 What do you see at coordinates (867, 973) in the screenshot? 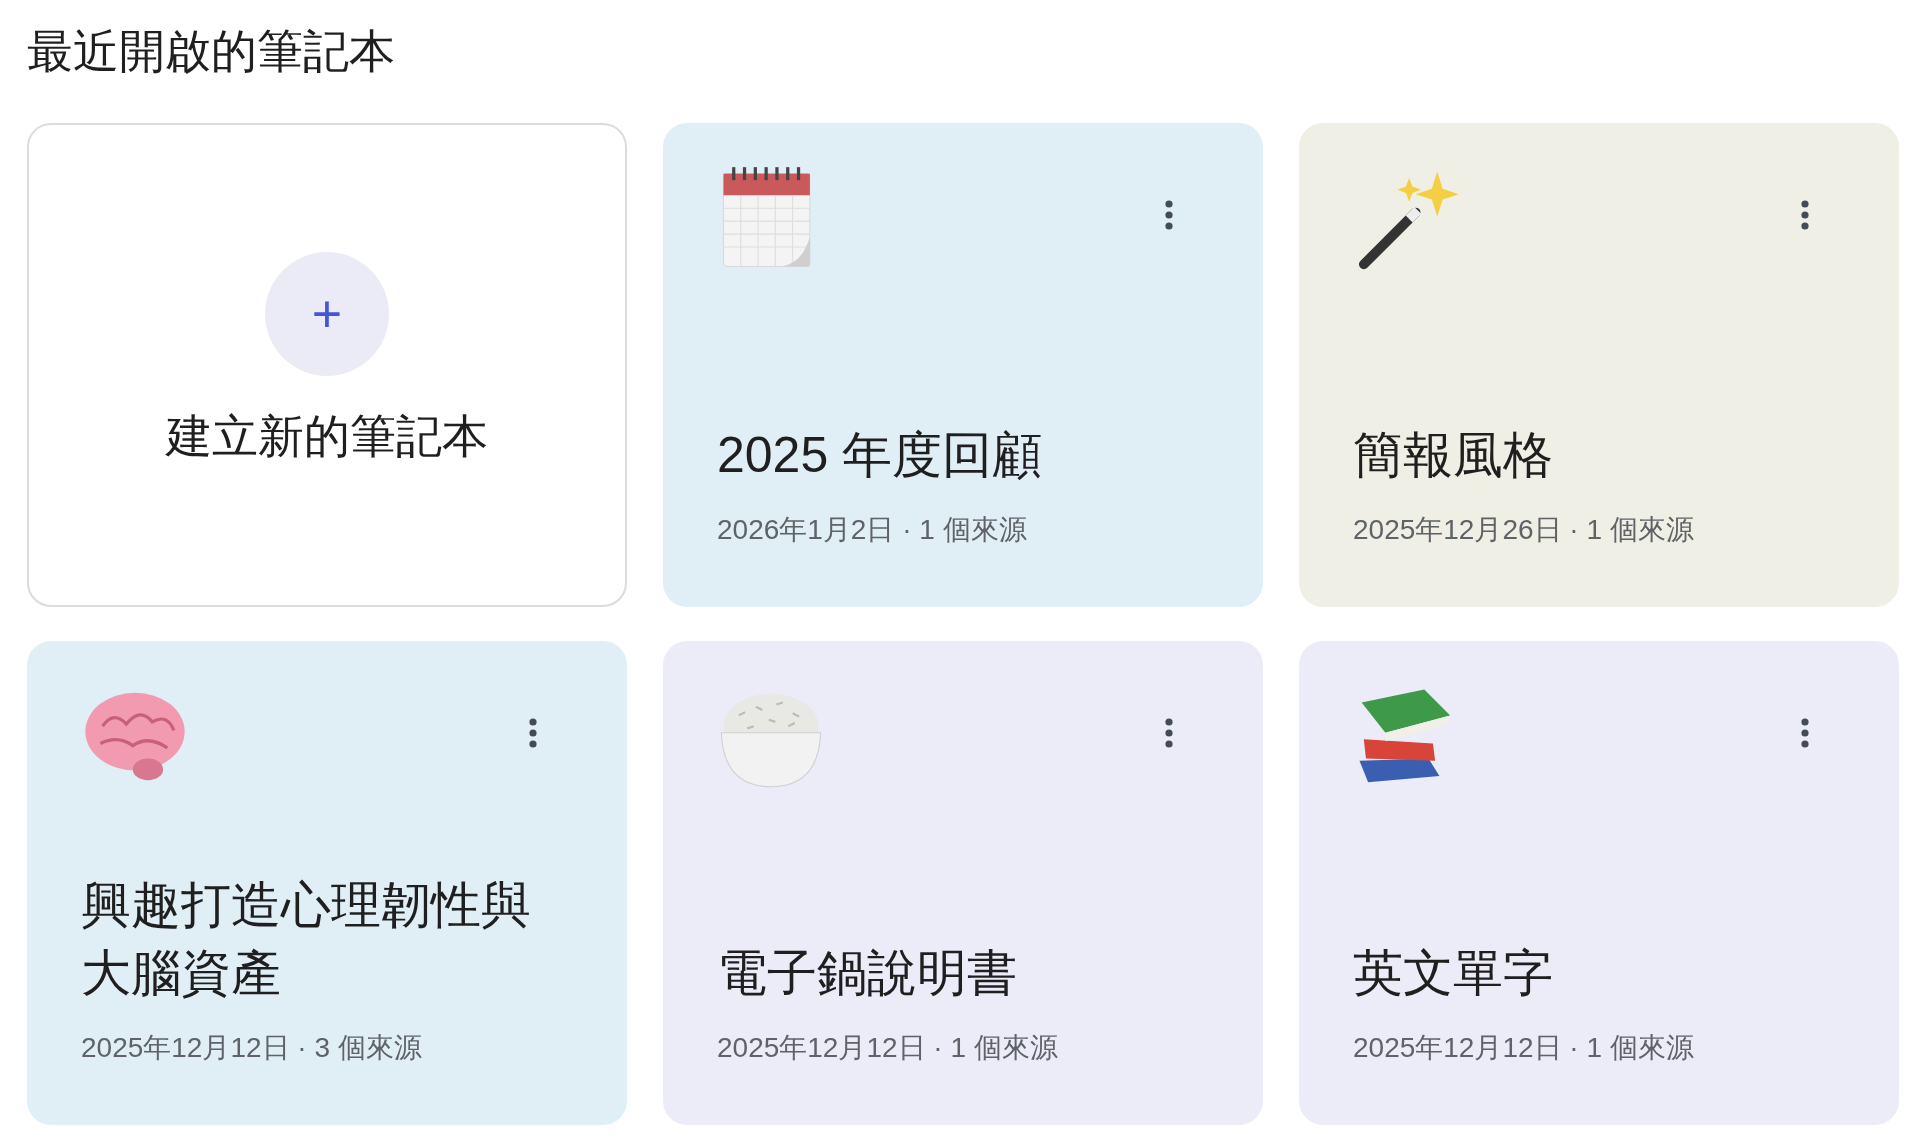
I see `notebook-title: 電子鍋說明書` at bounding box center [867, 973].